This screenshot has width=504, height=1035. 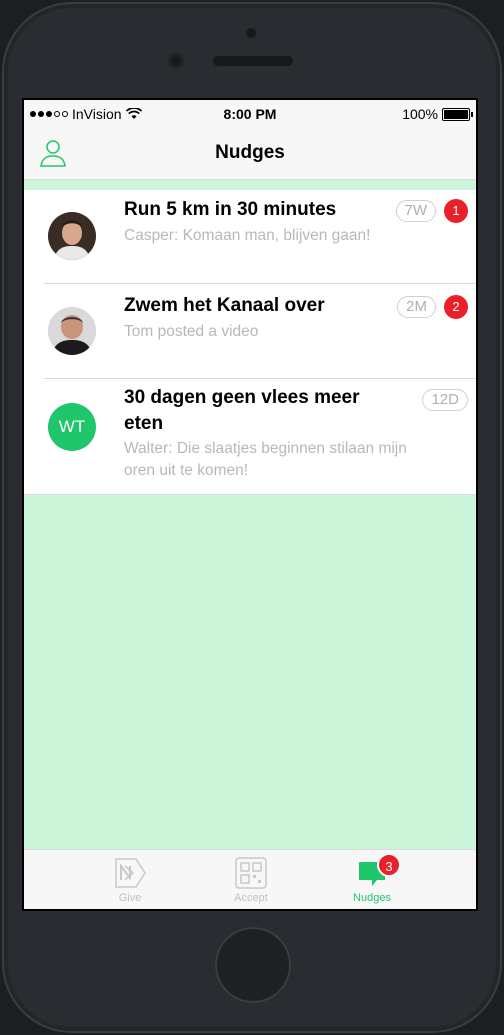 I want to click on navigation-bar: Nudges, so click(x=250, y=153).